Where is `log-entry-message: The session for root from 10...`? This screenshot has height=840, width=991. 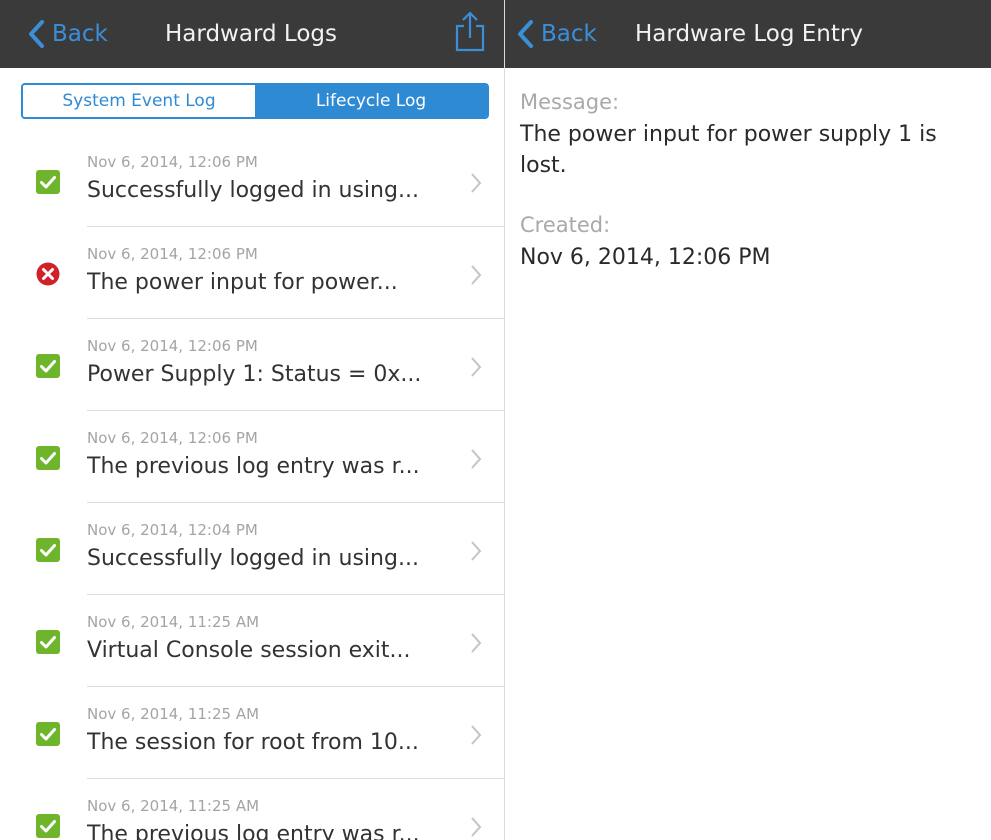 log-entry-message: The session for root from 10... is located at coordinates (253, 742).